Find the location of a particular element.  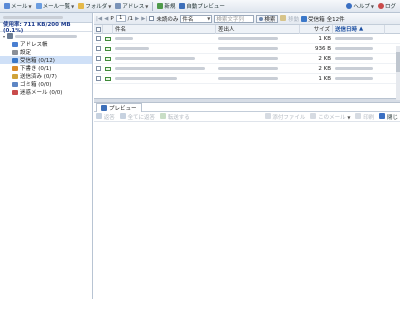

move-button: 移動 is located at coordinates (289, 18).